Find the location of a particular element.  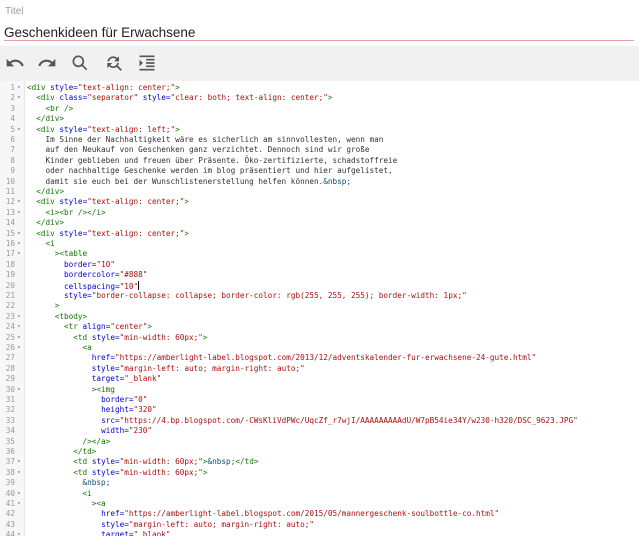

code-line: 5 ▾ <div style="text-align: left;"> is located at coordinates (319, 130).